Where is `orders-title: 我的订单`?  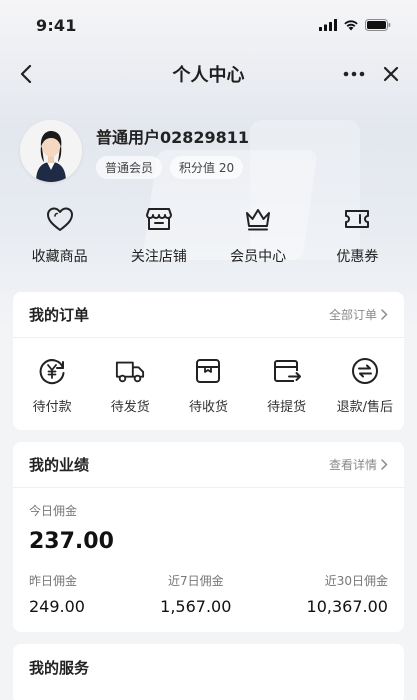
orders-title: 我的订单 is located at coordinates (59, 315).